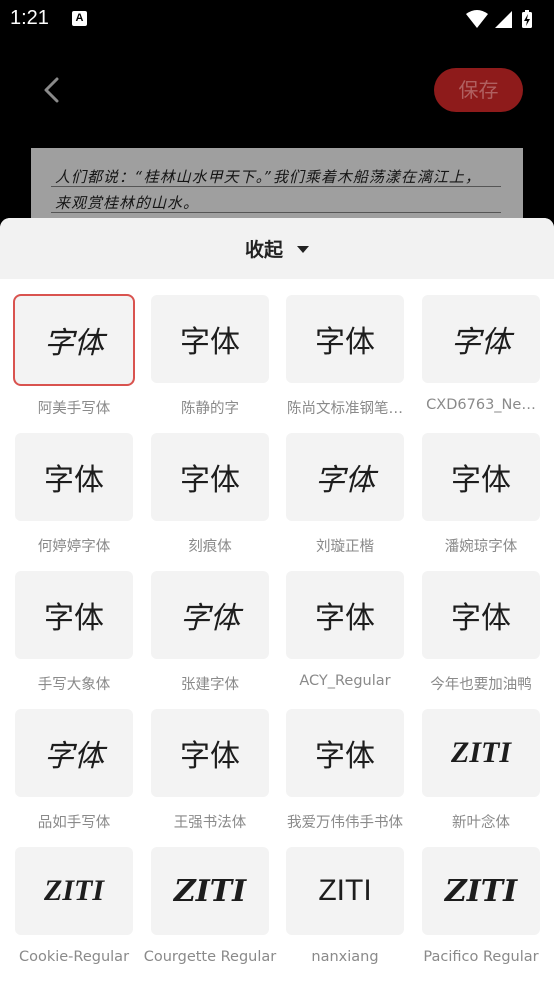 This screenshot has height=984, width=554. What do you see at coordinates (210, 823) in the screenshot?
I see `font-name-label: 王强书法体` at bounding box center [210, 823].